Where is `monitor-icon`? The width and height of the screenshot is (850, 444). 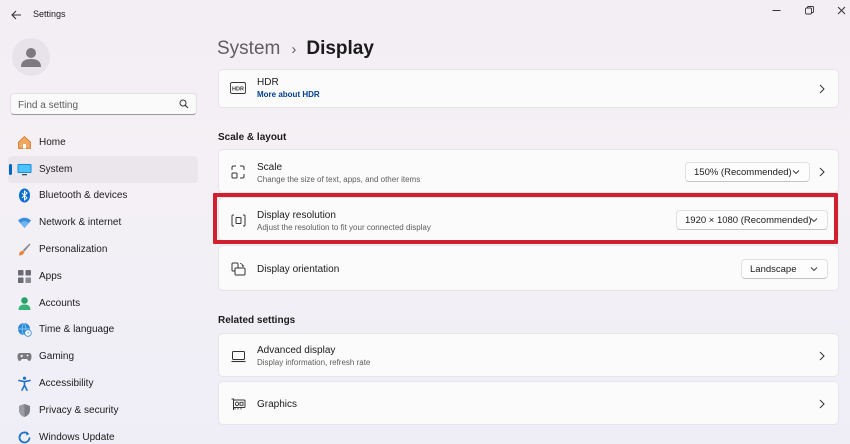 monitor-icon is located at coordinates (238, 356).